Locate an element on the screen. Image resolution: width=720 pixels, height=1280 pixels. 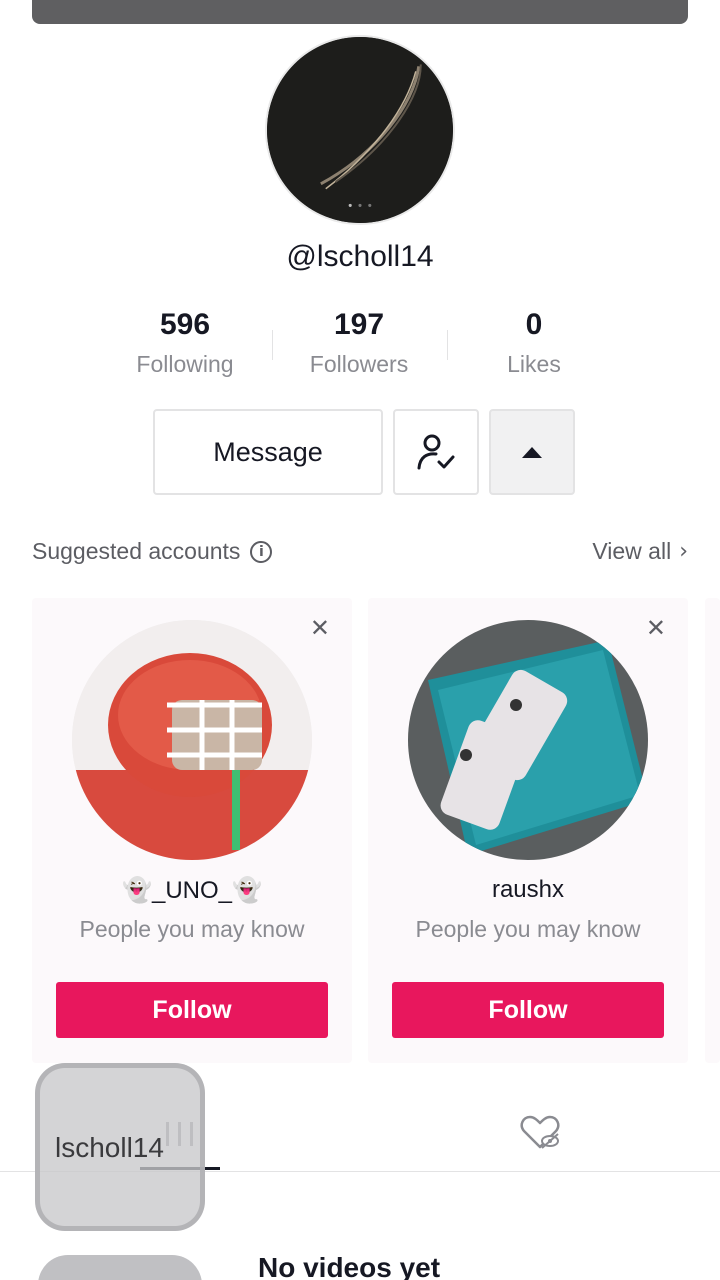
stat-following: 596 Following is located at coordinates (185, 342).